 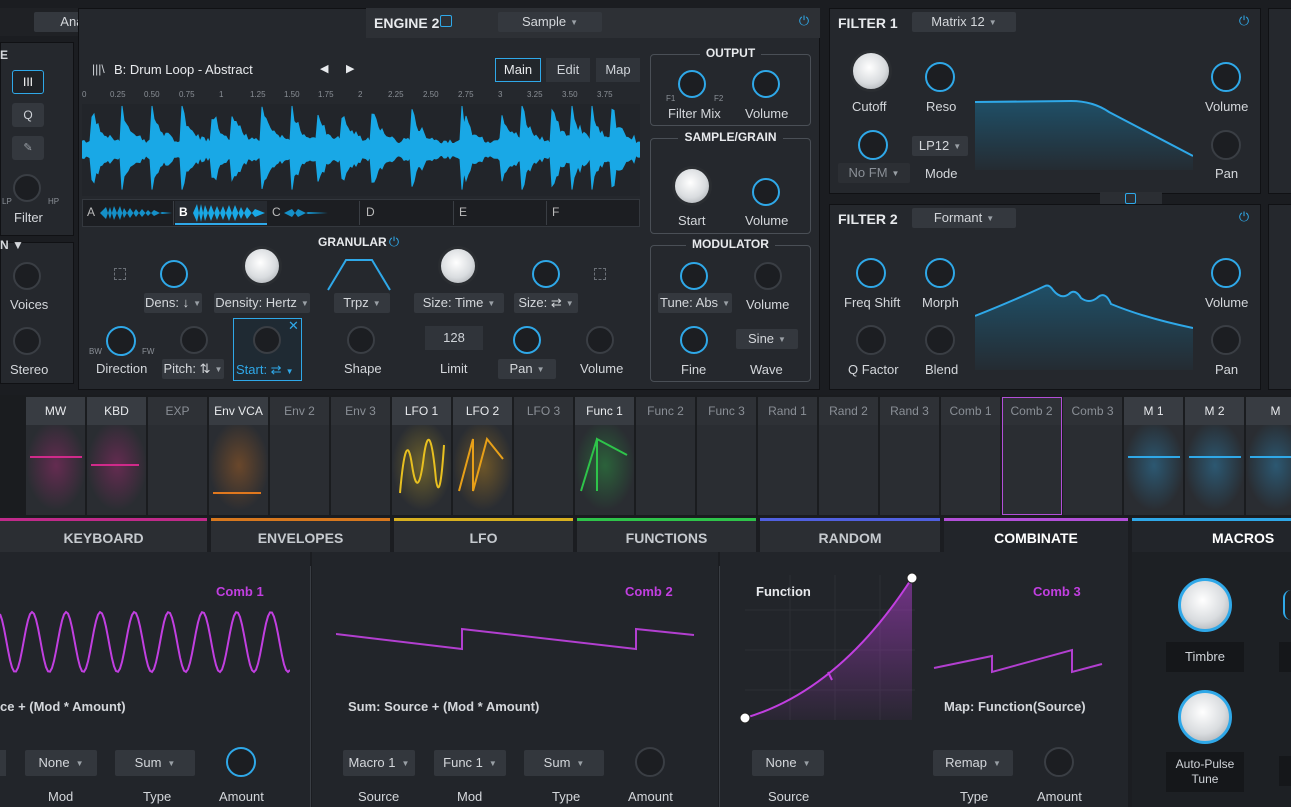 What do you see at coordinates (695, 303) in the screenshot?
I see `tune-dropdown: Tune: Abs ▼` at bounding box center [695, 303].